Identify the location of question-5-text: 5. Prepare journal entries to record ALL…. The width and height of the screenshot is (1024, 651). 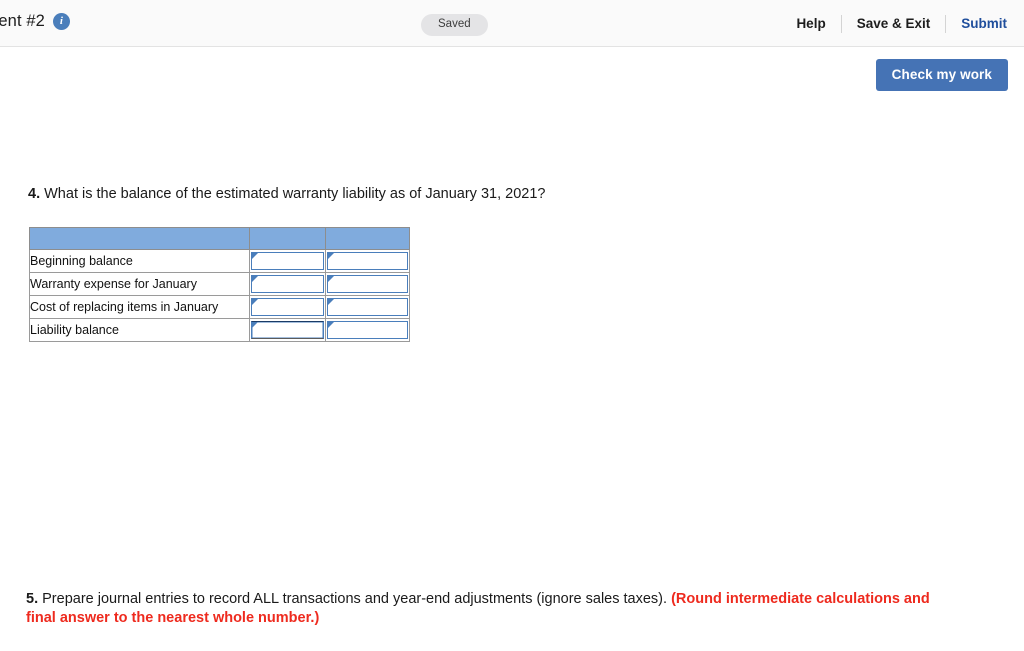
(491, 609).